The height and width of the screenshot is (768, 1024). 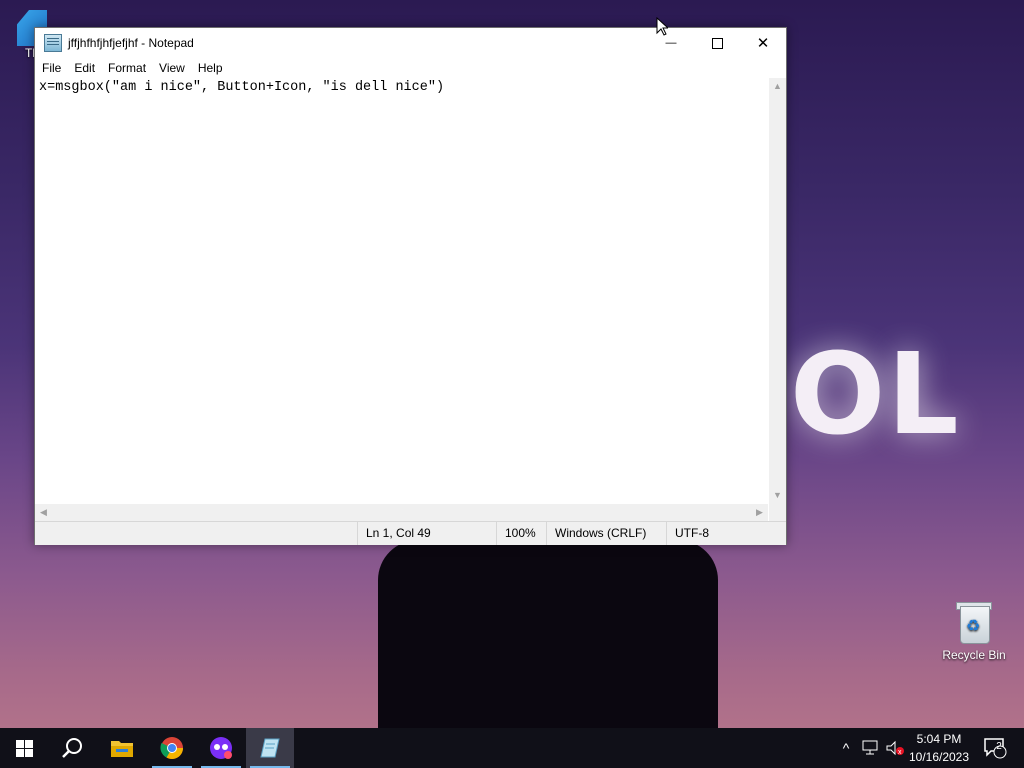 I want to click on window-title: jffjhfhfjhfjefjhf - Notepad, so click(x=131, y=43).